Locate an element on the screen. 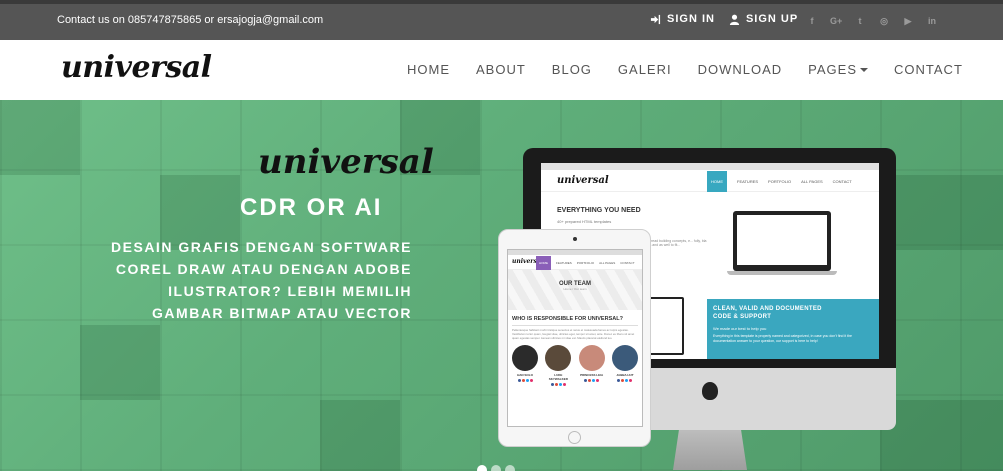  nav-pages-dropdown: PAGES is located at coordinates (838, 69).